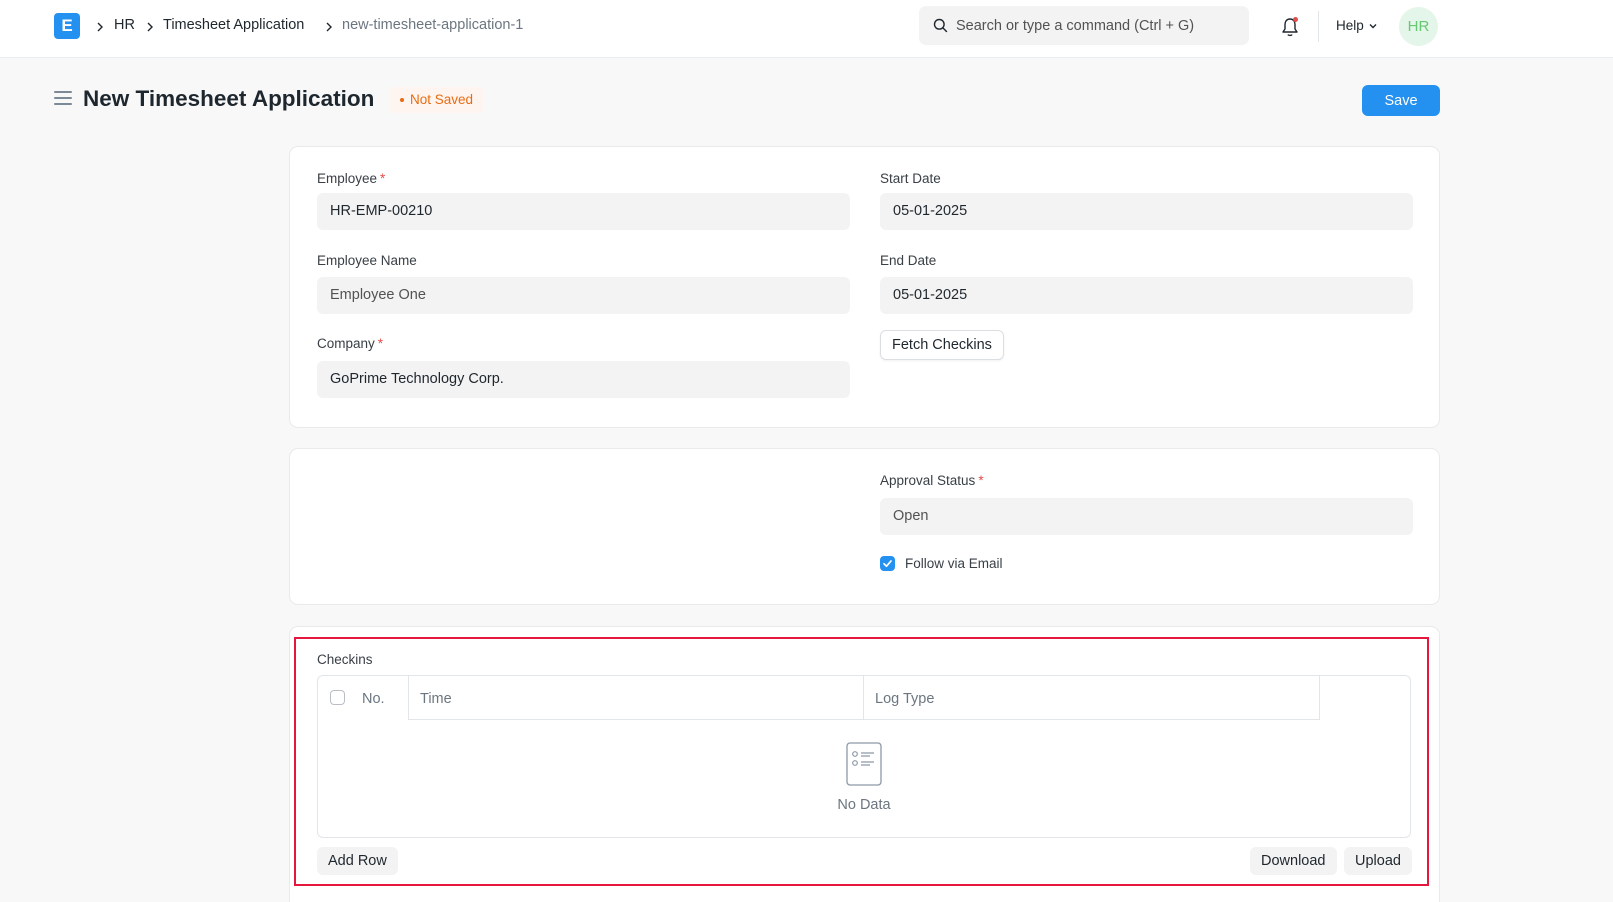  What do you see at coordinates (337, 697) in the screenshot?
I see `select-all-checkbox` at bounding box center [337, 697].